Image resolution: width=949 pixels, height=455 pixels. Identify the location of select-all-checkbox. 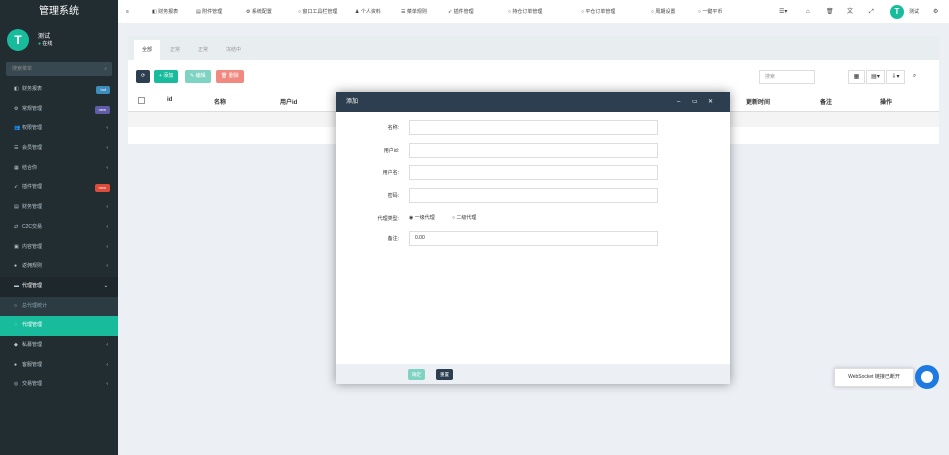
(141, 100).